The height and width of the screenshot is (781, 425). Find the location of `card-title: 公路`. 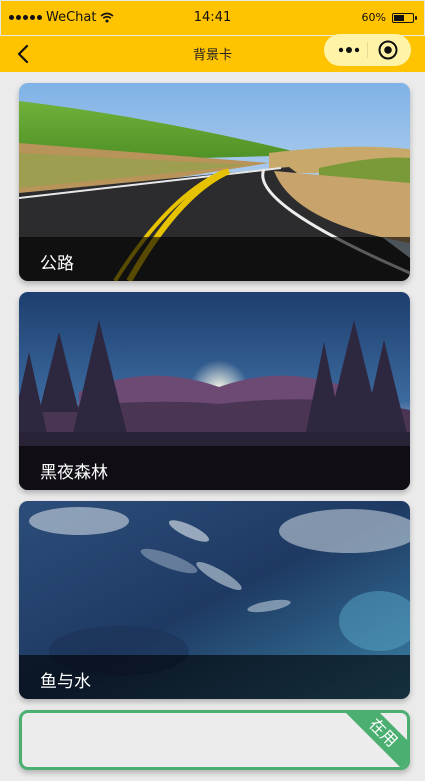

card-title: 公路 is located at coordinates (57, 264).